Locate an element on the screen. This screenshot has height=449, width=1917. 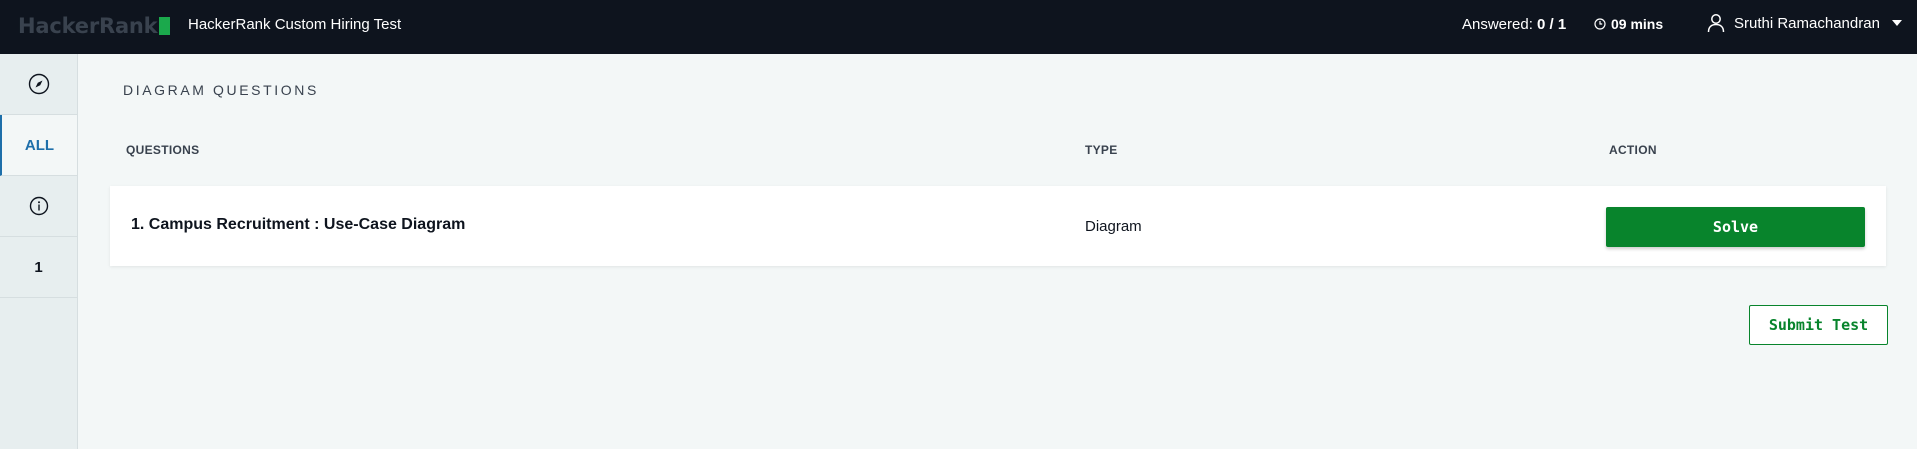
compass-icon is located at coordinates (38, 84).